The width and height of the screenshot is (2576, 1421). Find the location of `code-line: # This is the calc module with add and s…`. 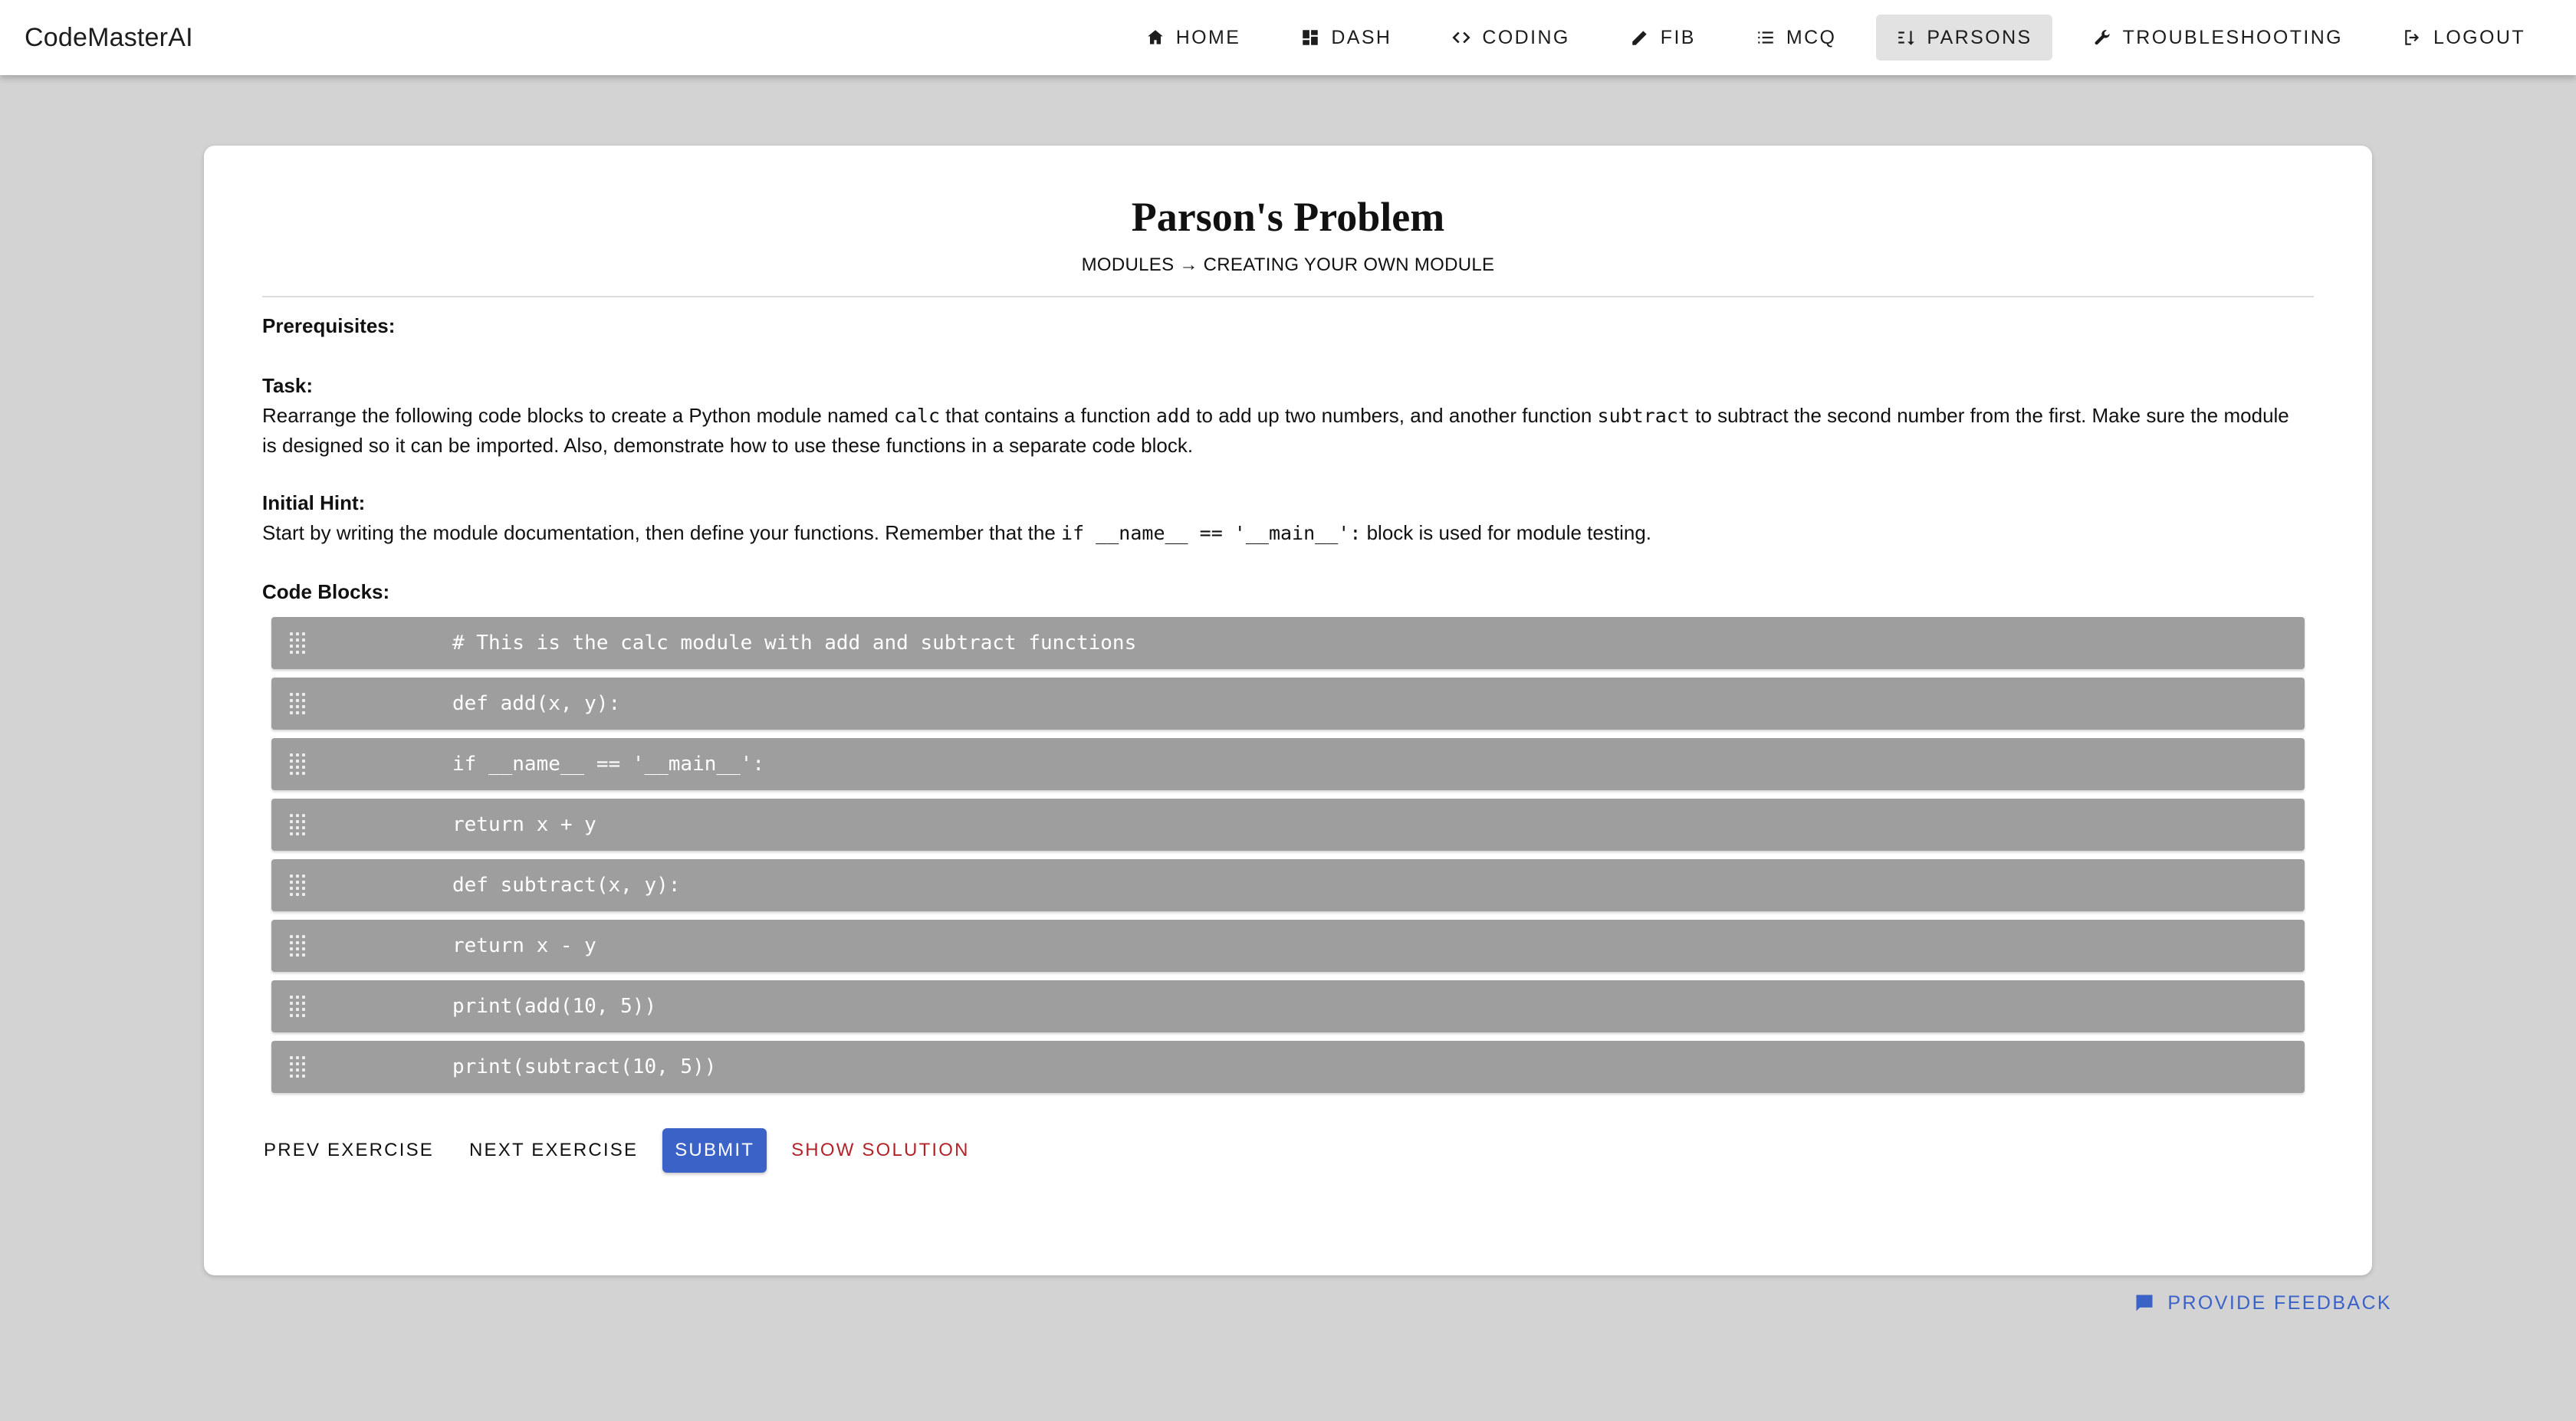

code-line: # This is the calc module with add and s… is located at coordinates (795, 643).